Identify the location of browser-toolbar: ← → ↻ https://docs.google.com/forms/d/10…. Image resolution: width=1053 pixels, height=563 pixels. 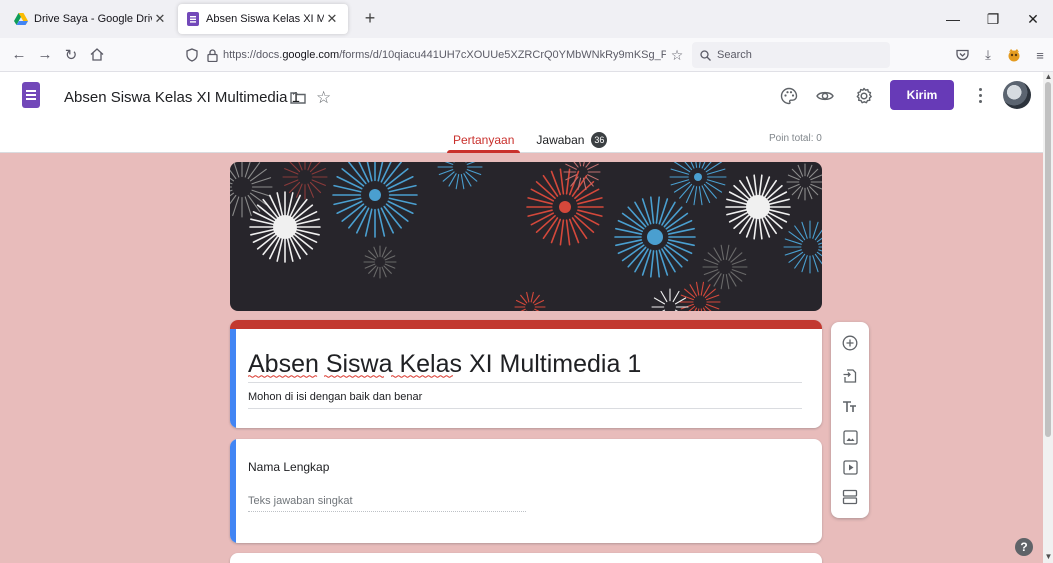
(526, 55).